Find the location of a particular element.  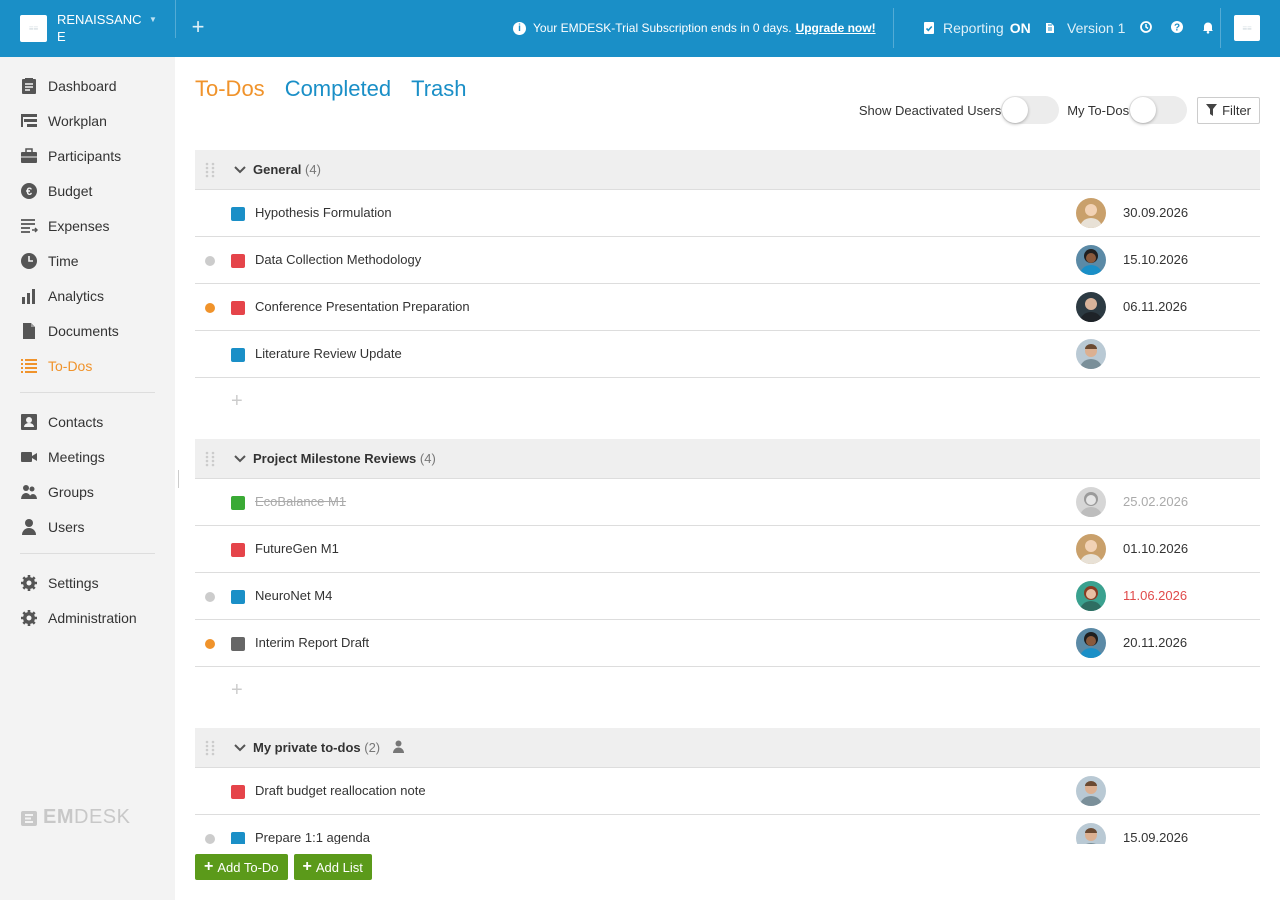

list-header: My private to-dos (2) is located at coordinates (727, 748).